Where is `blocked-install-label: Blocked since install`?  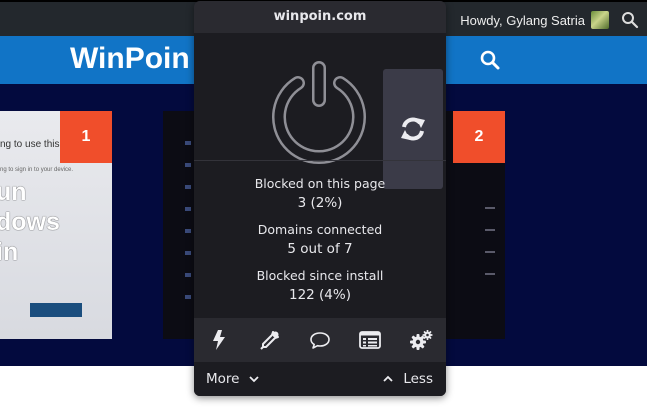
blocked-install-label: Blocked since install is located at coordinates (320, 275).